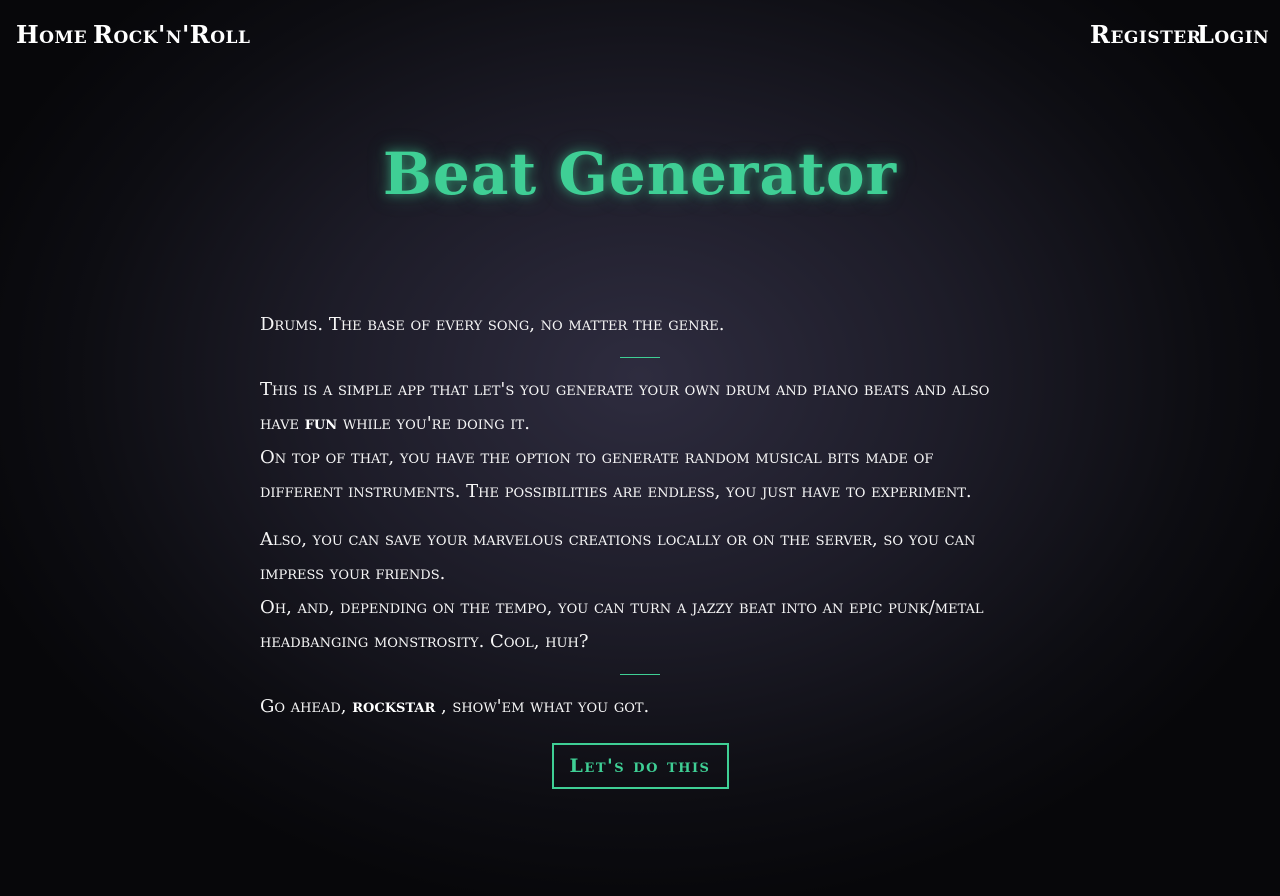 This screenshot has height=896, width=1280. What do you see at coordinates (1233, 34) in the screenshot?
I see `nav-login-link: Login` at bounding box center [1233, 34].